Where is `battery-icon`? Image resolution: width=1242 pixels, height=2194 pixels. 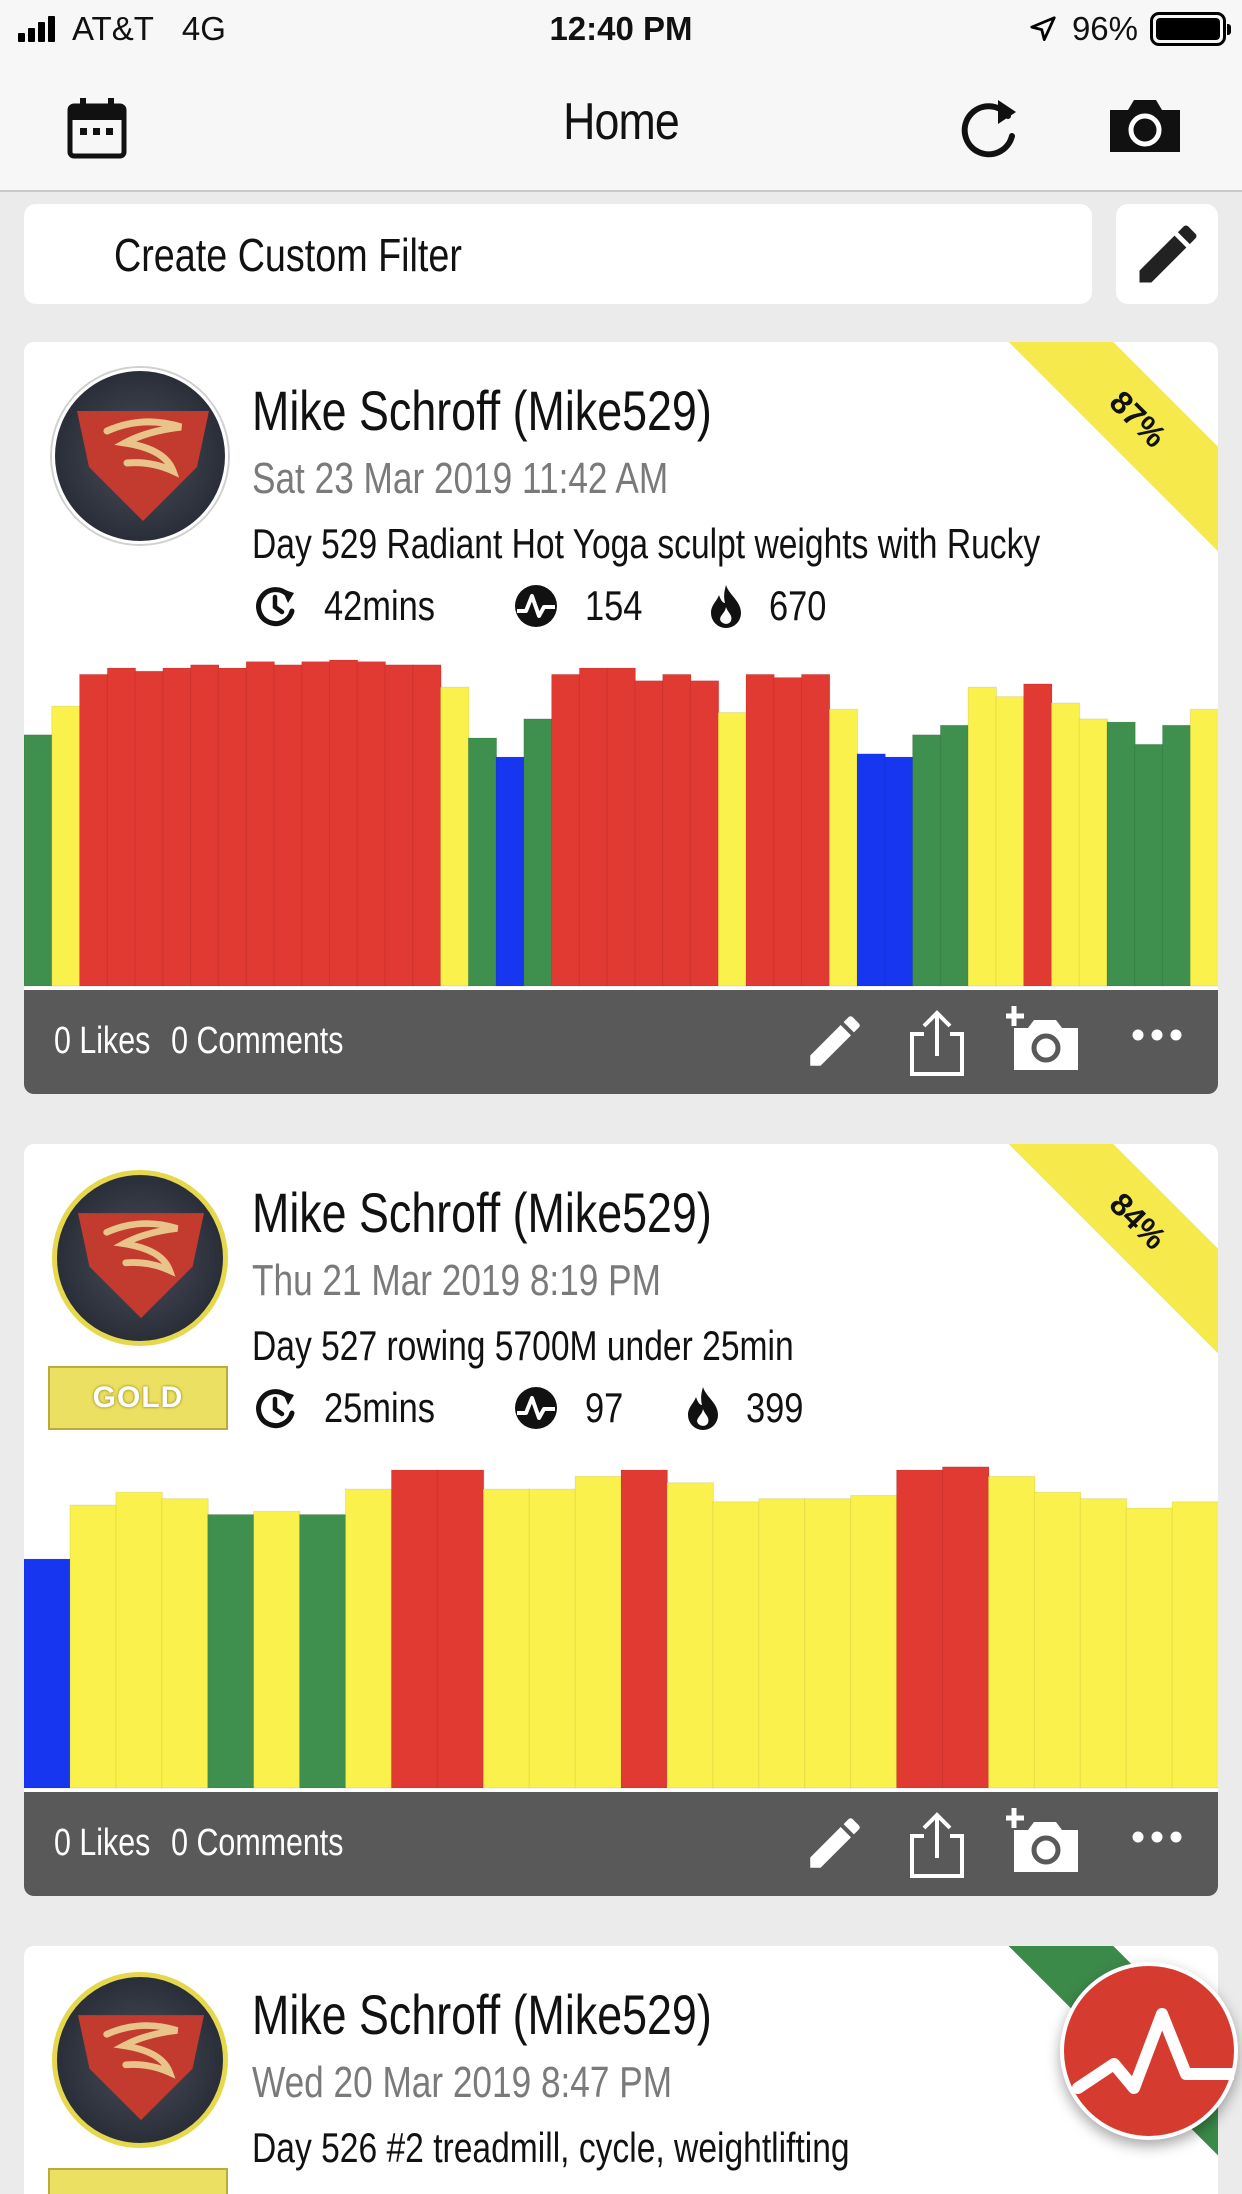 battery-icon is located at coordinates (1190, 29).